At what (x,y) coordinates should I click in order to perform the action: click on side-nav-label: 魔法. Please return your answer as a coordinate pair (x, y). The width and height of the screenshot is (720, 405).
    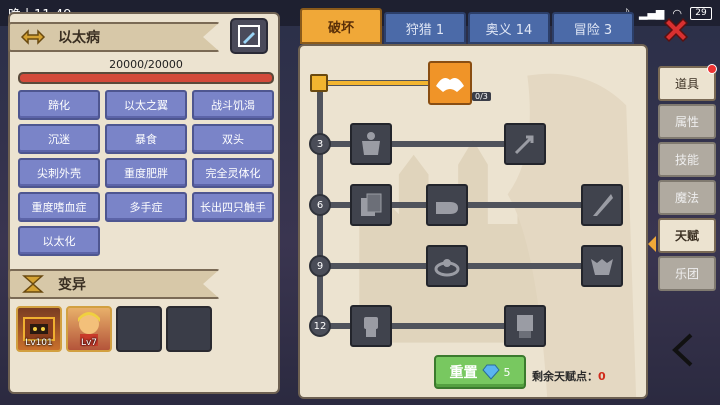
    Looking at the image, I should click on (686, 198).